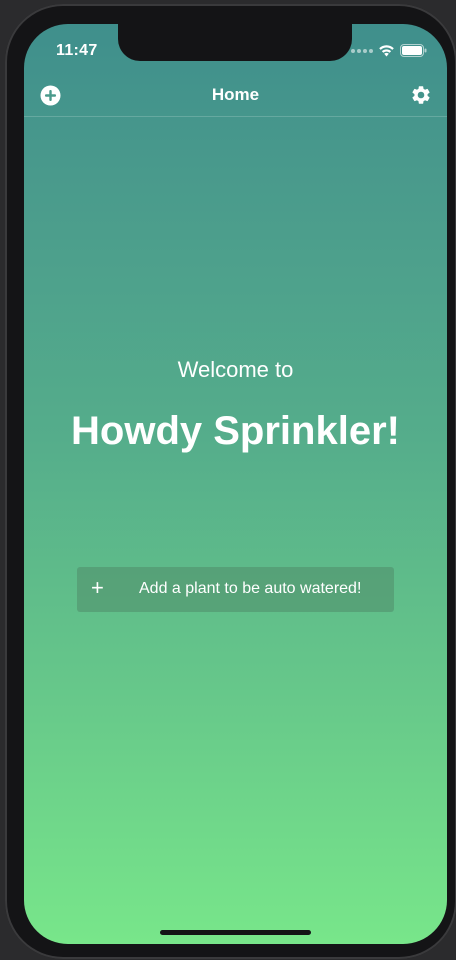 The image size is (456, 960). I want to click on signal-dots-icon, so click(362, 50).